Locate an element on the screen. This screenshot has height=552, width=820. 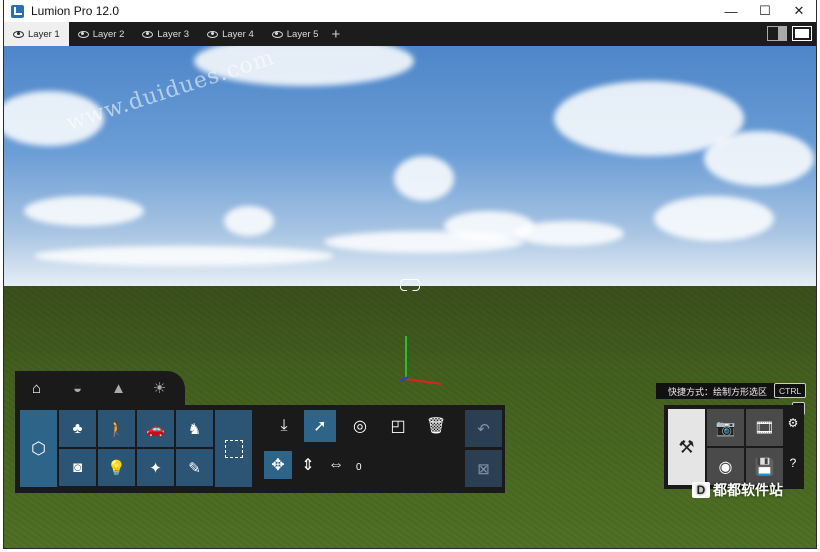
select-region-button is located at coordinates (233, 448).